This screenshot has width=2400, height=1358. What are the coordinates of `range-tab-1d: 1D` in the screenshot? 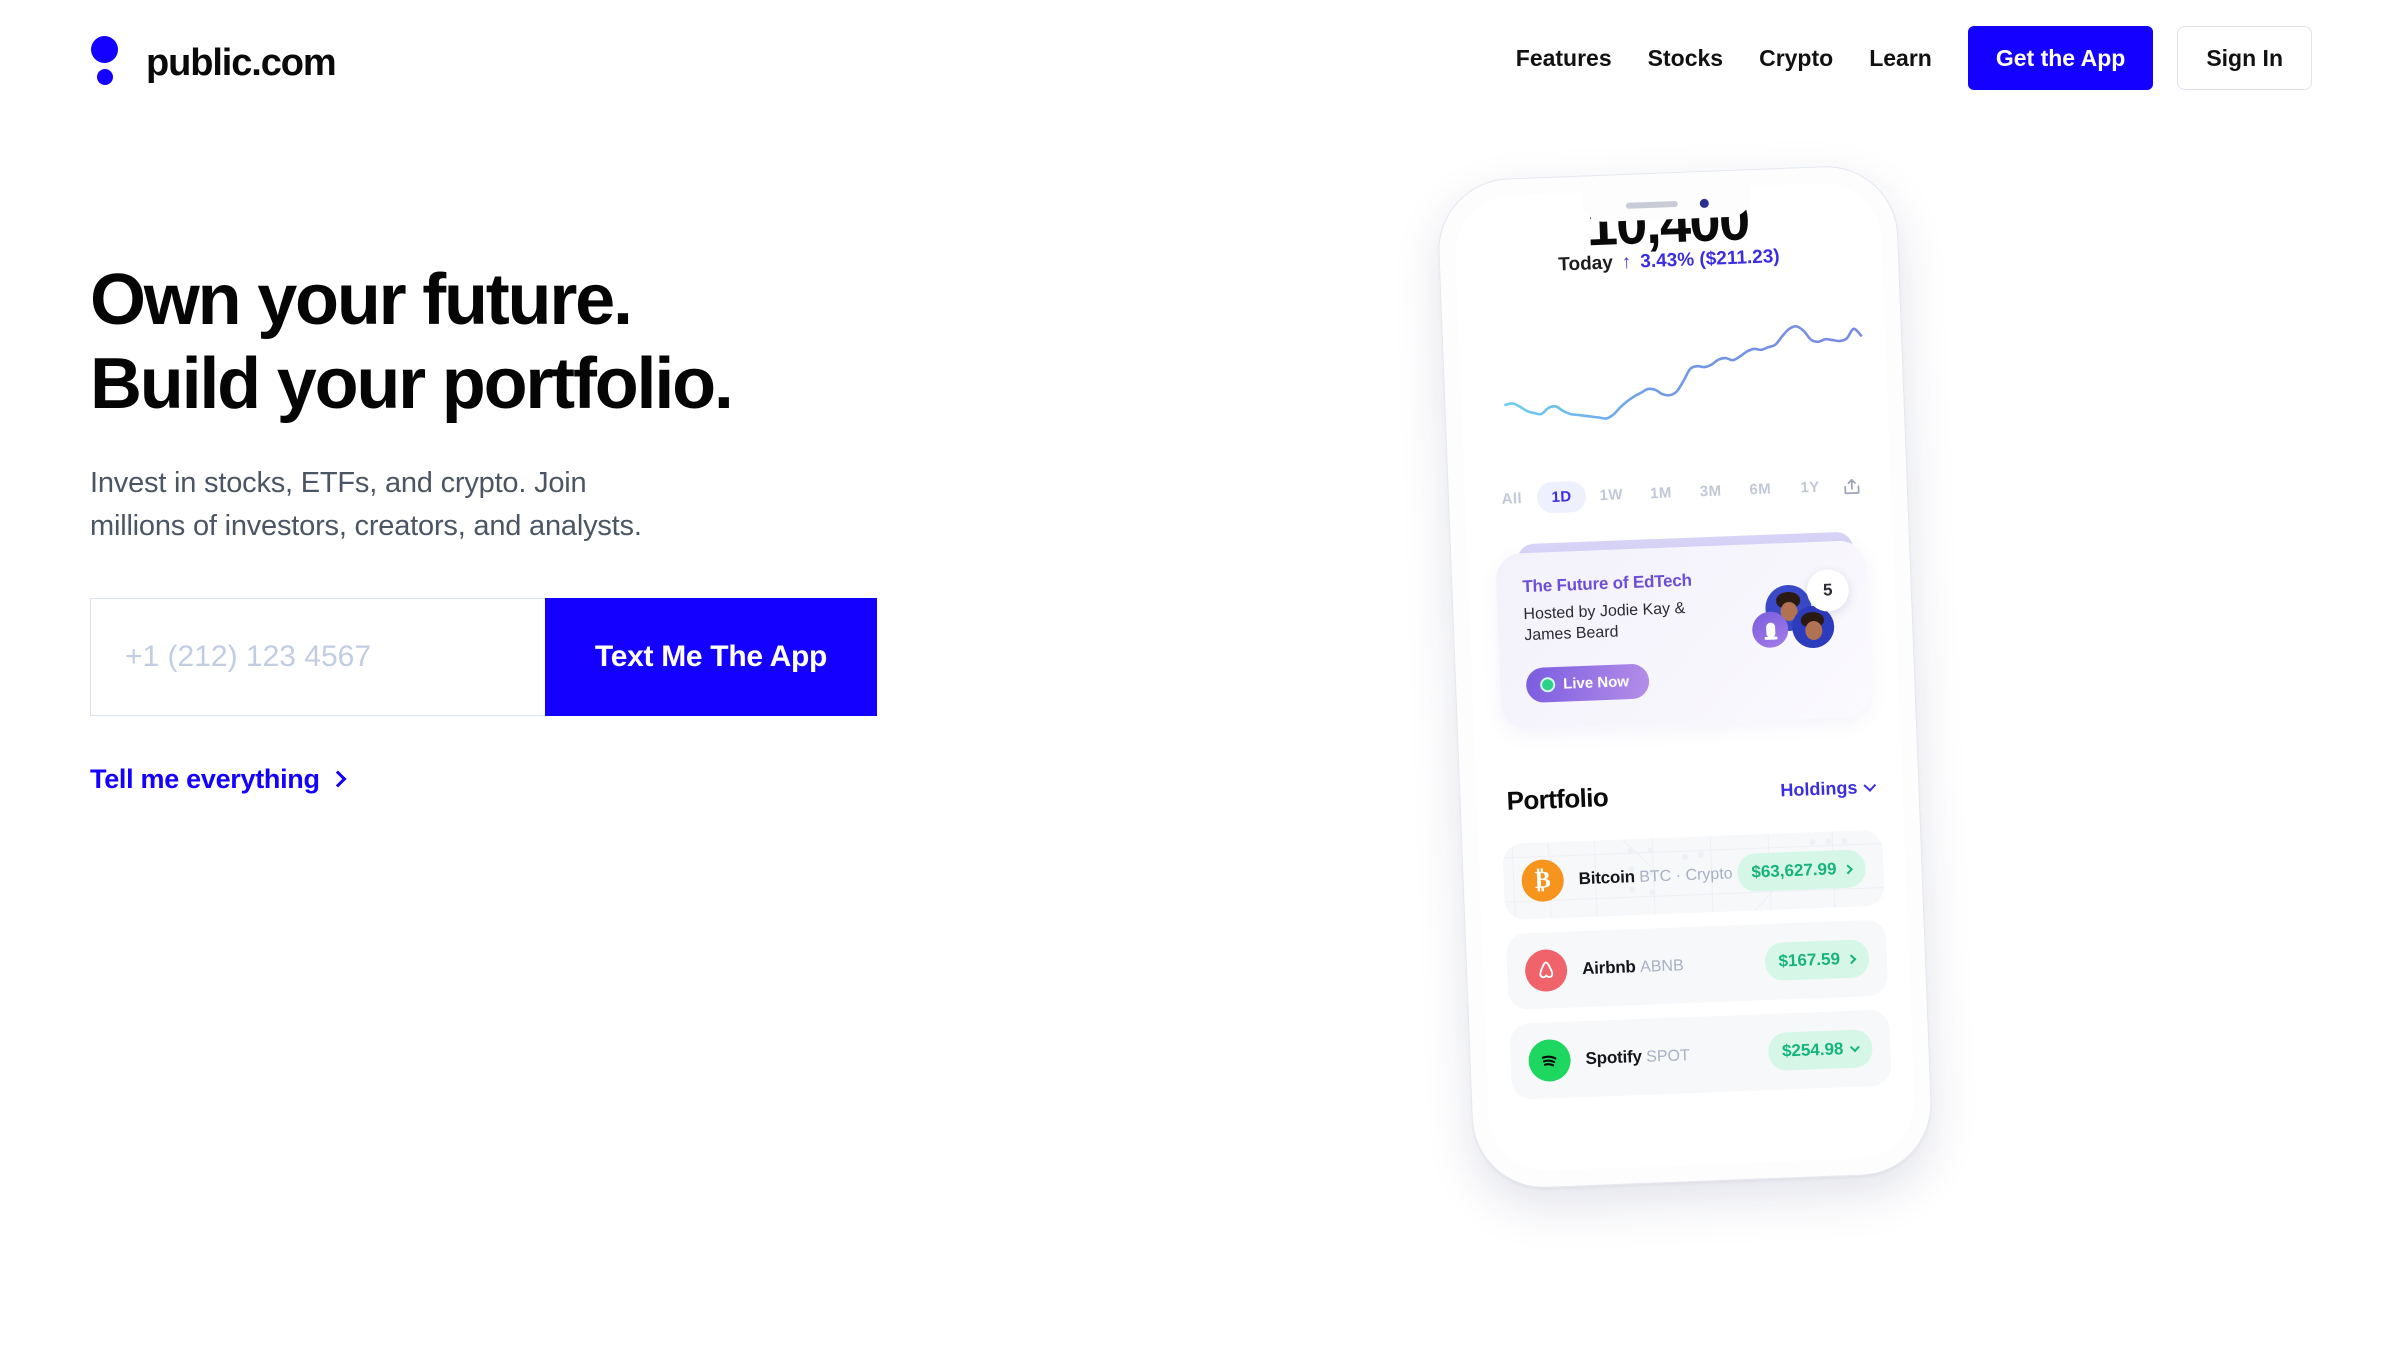 It's located at (1562, 497).